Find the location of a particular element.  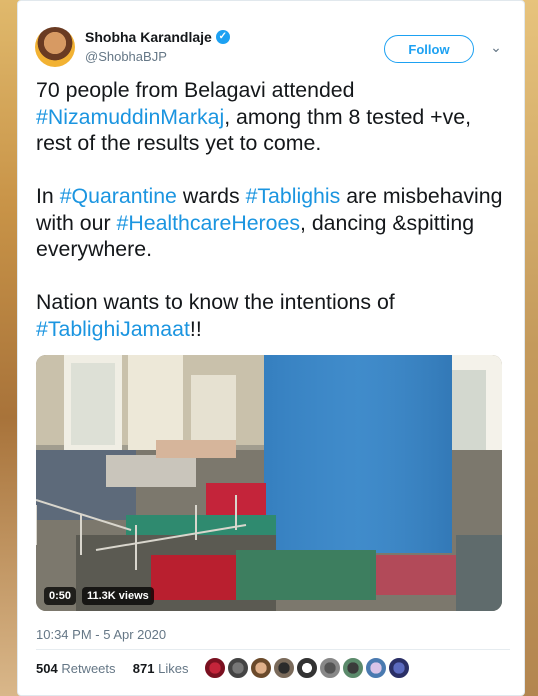

hashtag-link: #NizamuddinMarkaj is located at coordinates (130, 117).